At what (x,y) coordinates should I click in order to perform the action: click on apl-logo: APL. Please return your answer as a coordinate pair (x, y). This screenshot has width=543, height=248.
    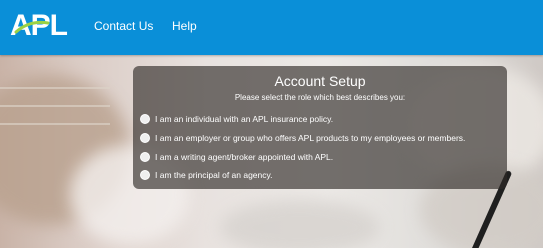
    Looking at the image, I should click on (47, 25).